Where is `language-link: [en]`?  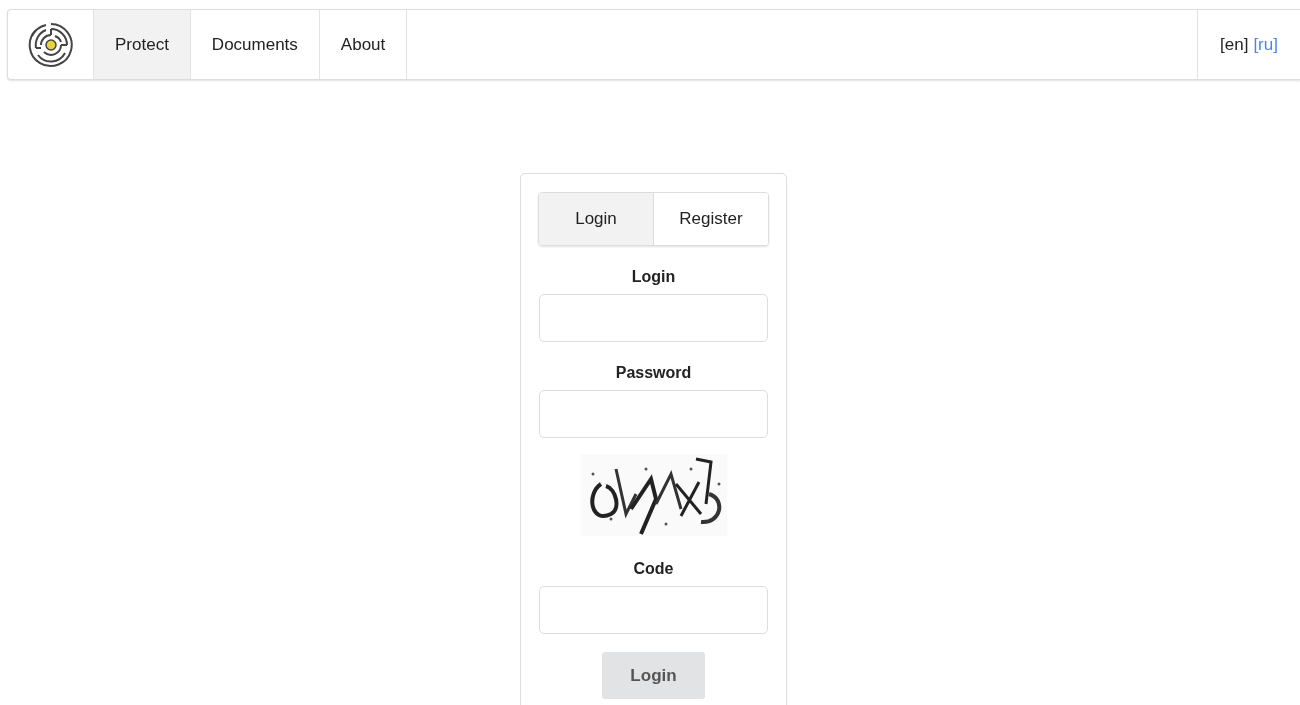
language-link: [en] is located at coordinates (1234, 44).